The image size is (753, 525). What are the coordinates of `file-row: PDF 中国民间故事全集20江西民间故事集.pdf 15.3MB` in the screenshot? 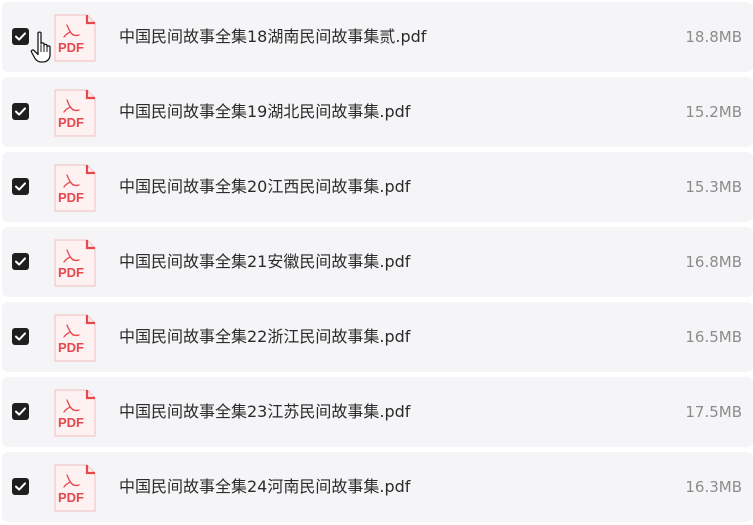 It's located at (377, 187).